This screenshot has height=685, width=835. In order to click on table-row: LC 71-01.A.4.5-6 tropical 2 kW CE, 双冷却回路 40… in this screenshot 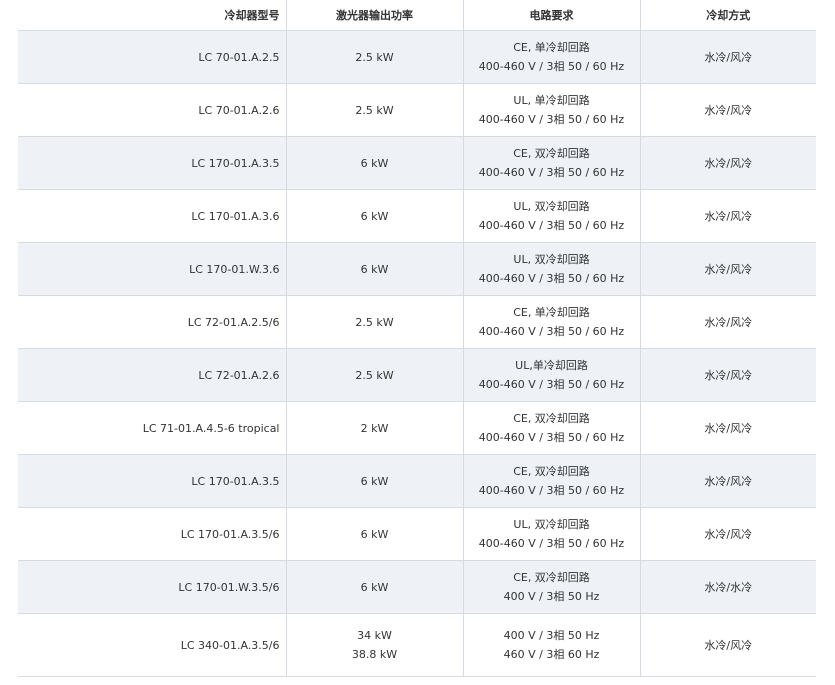, I will do `click(417, 428)`.